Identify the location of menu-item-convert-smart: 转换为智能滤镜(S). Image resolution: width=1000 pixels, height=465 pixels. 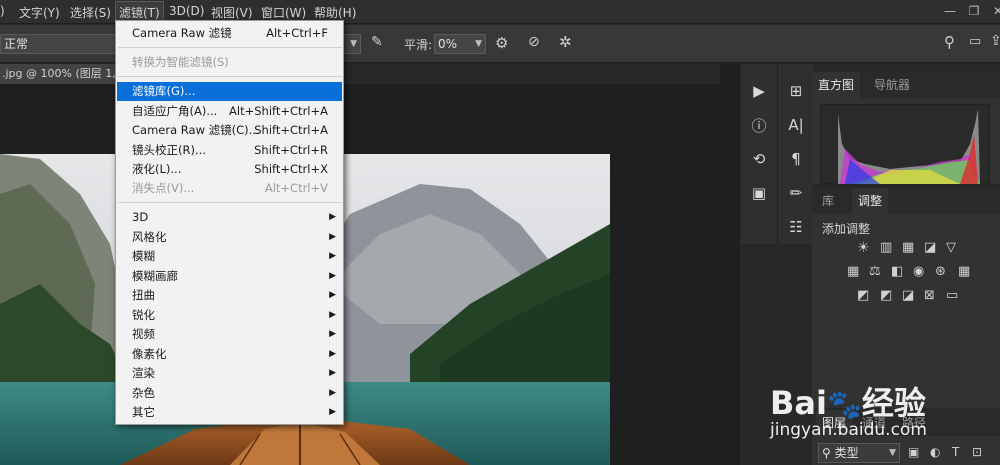
(180, 62).